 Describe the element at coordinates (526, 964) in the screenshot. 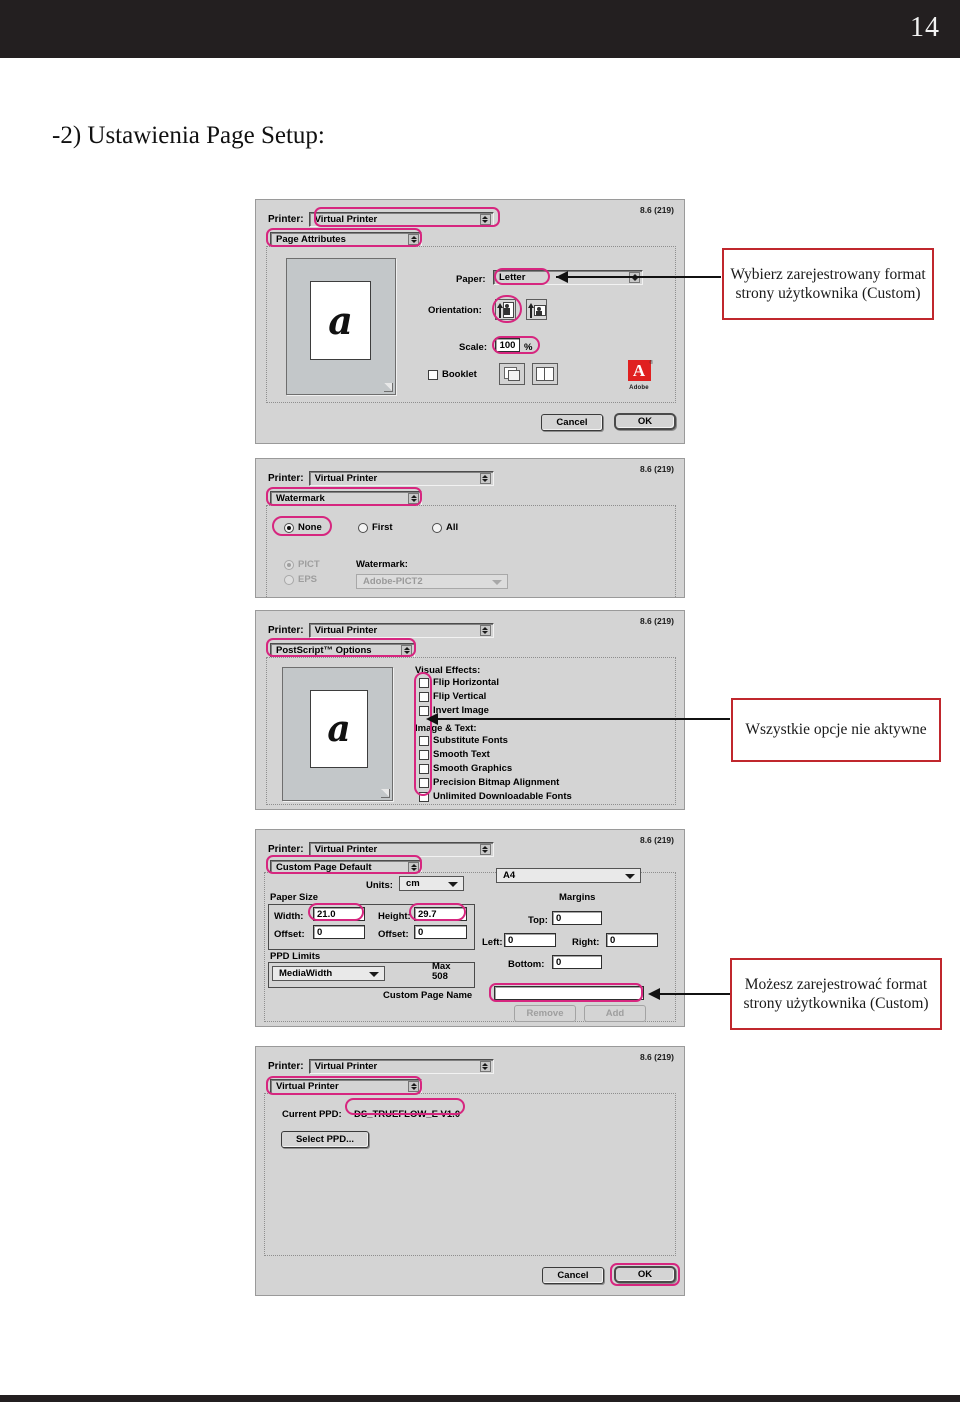

I see `bottom-margin-label: Bottom:` at that location.